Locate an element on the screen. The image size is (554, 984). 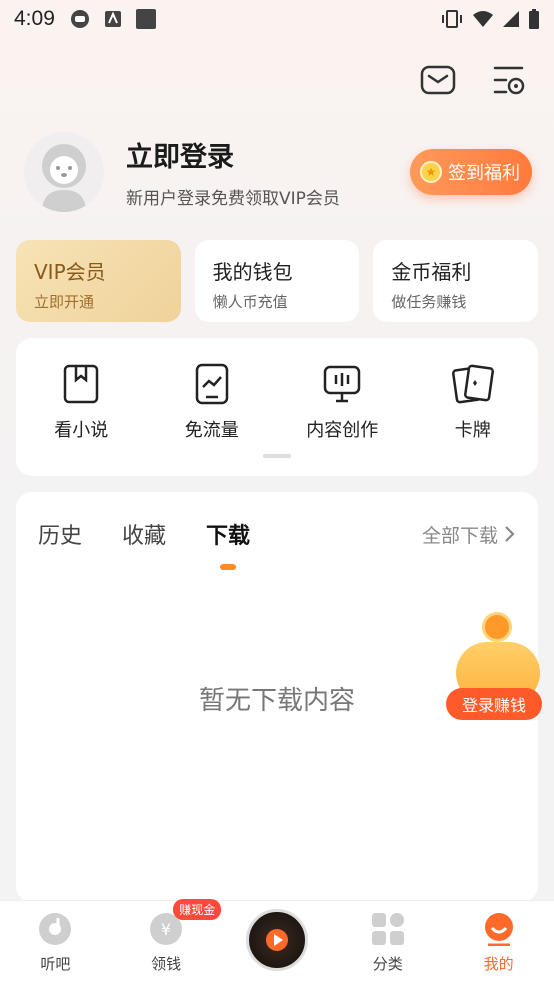
battery-icon is located at coordinates (534, 19).